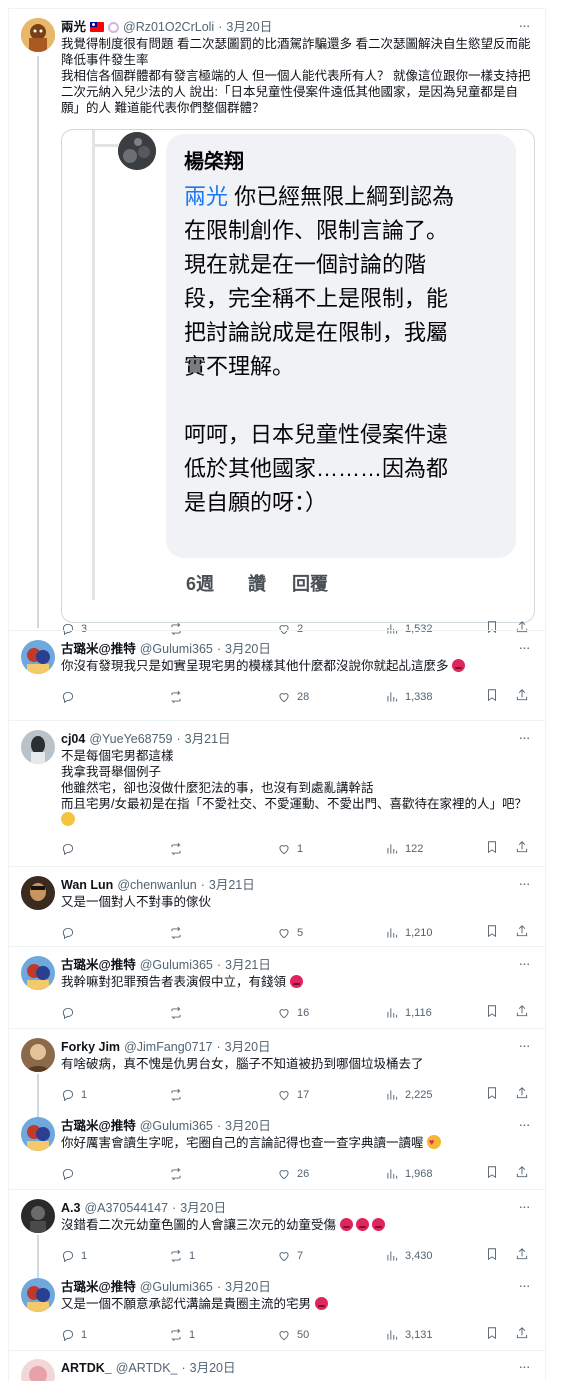  What do you see at coordinates (409, 629) in the screenshot?
I see `views-button: 1,532` at bounding box center [409, 629].